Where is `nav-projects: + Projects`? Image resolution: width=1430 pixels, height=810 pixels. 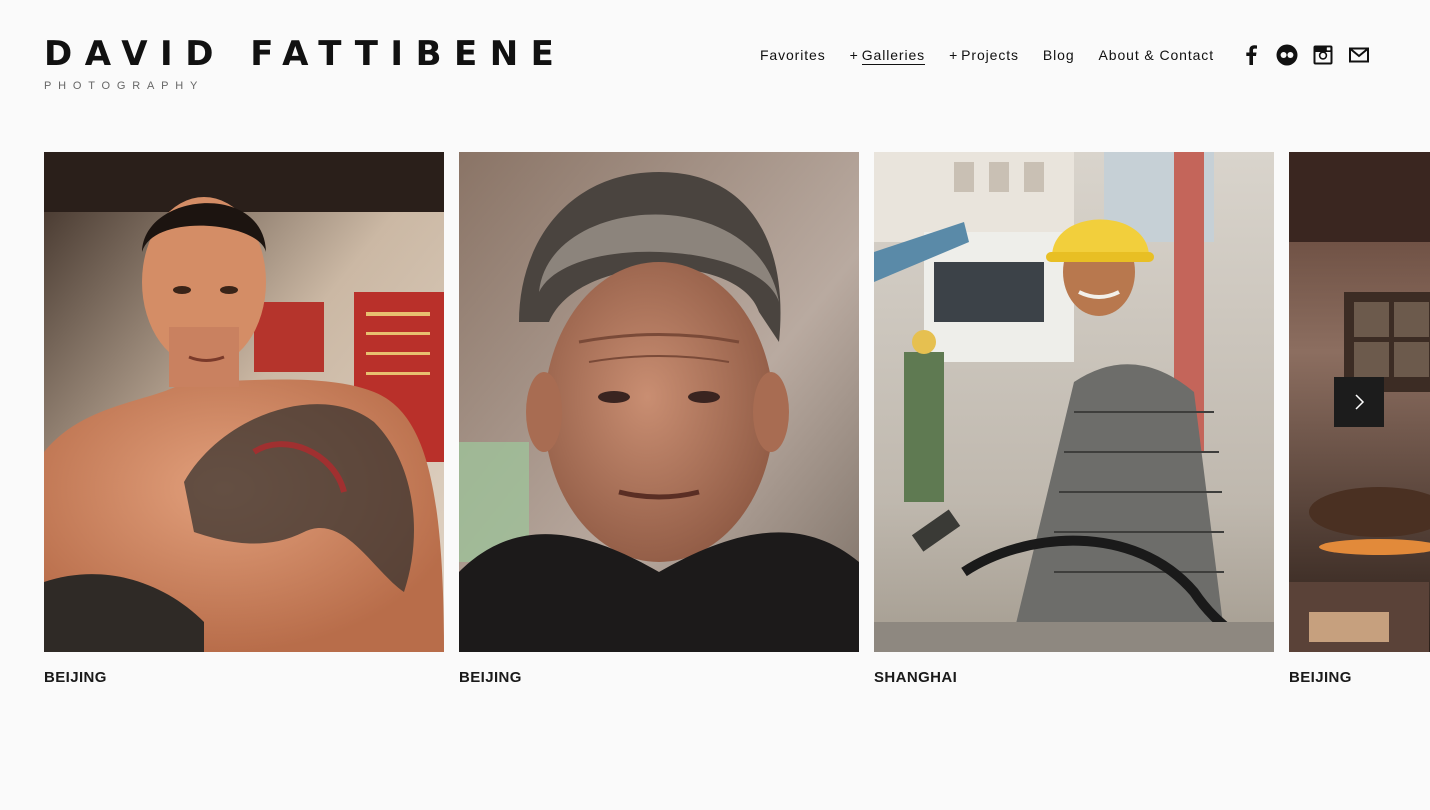
nav-projects: + Projects is located at coordinates (984, 55).